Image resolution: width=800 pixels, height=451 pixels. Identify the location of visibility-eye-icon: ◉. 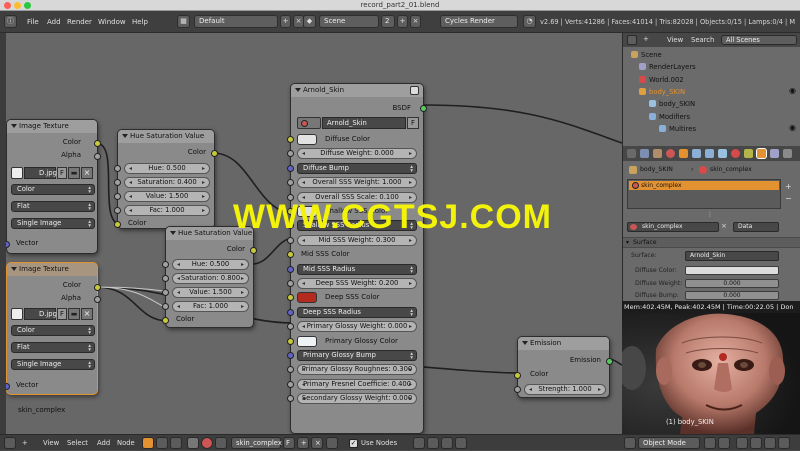
(793, 127).